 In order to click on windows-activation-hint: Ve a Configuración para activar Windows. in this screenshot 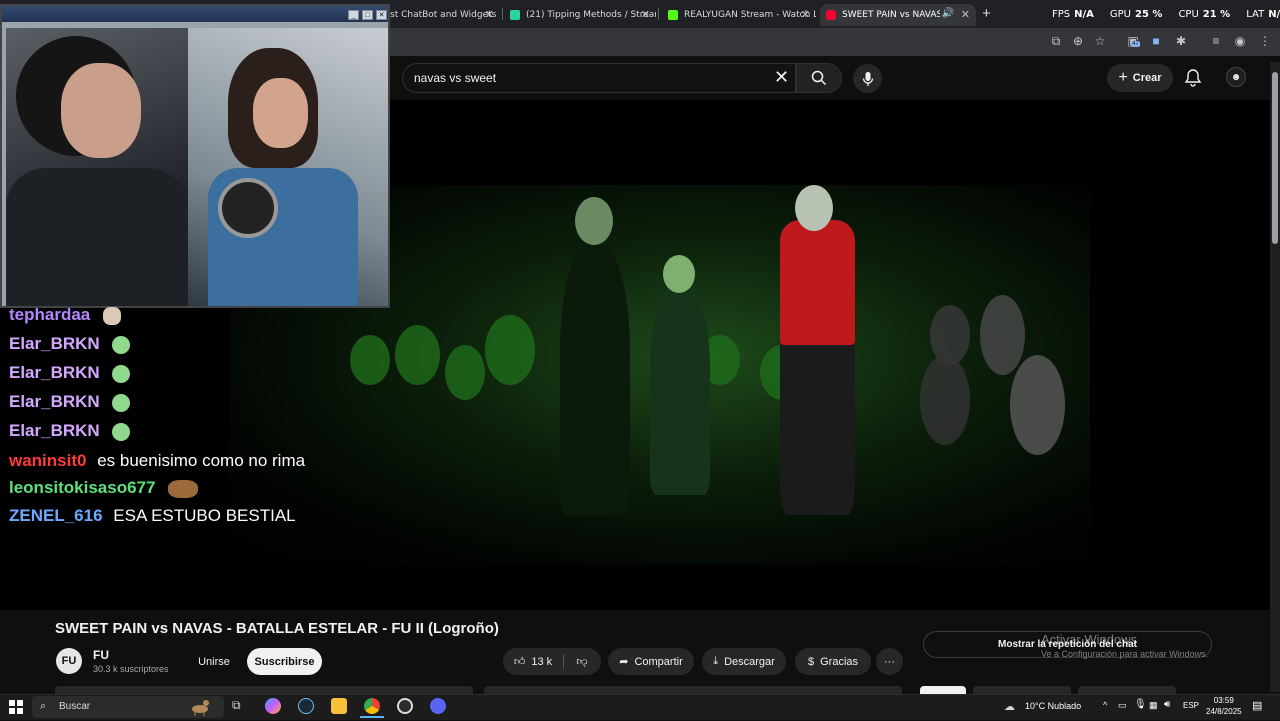, I will do `click(1125, 654)`.